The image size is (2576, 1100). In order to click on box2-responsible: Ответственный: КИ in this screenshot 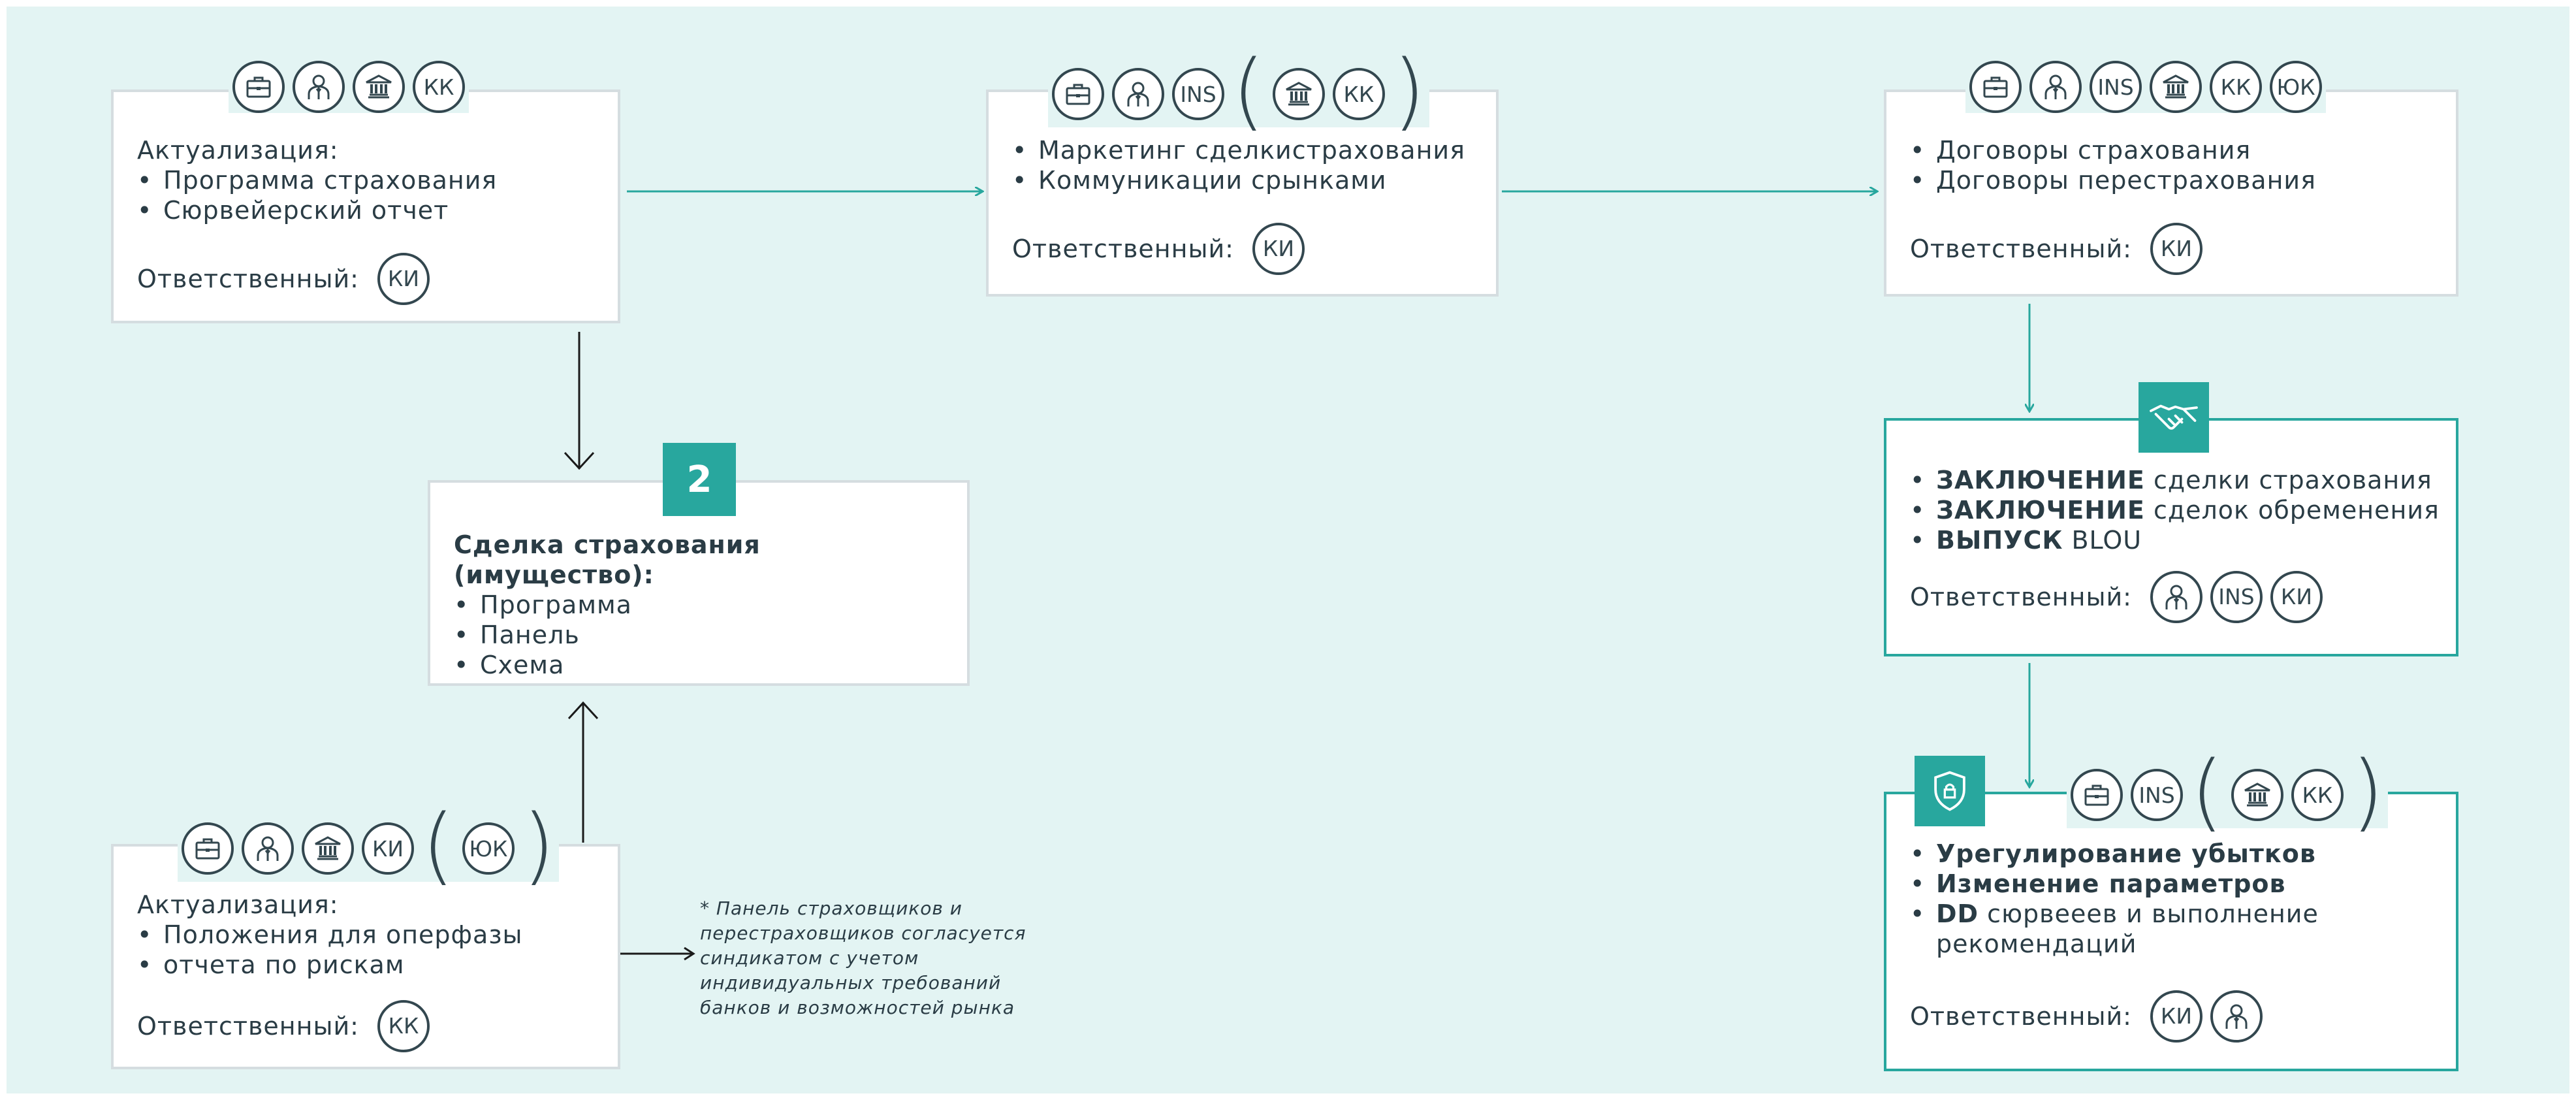, I will do `click(1158, 249)`.